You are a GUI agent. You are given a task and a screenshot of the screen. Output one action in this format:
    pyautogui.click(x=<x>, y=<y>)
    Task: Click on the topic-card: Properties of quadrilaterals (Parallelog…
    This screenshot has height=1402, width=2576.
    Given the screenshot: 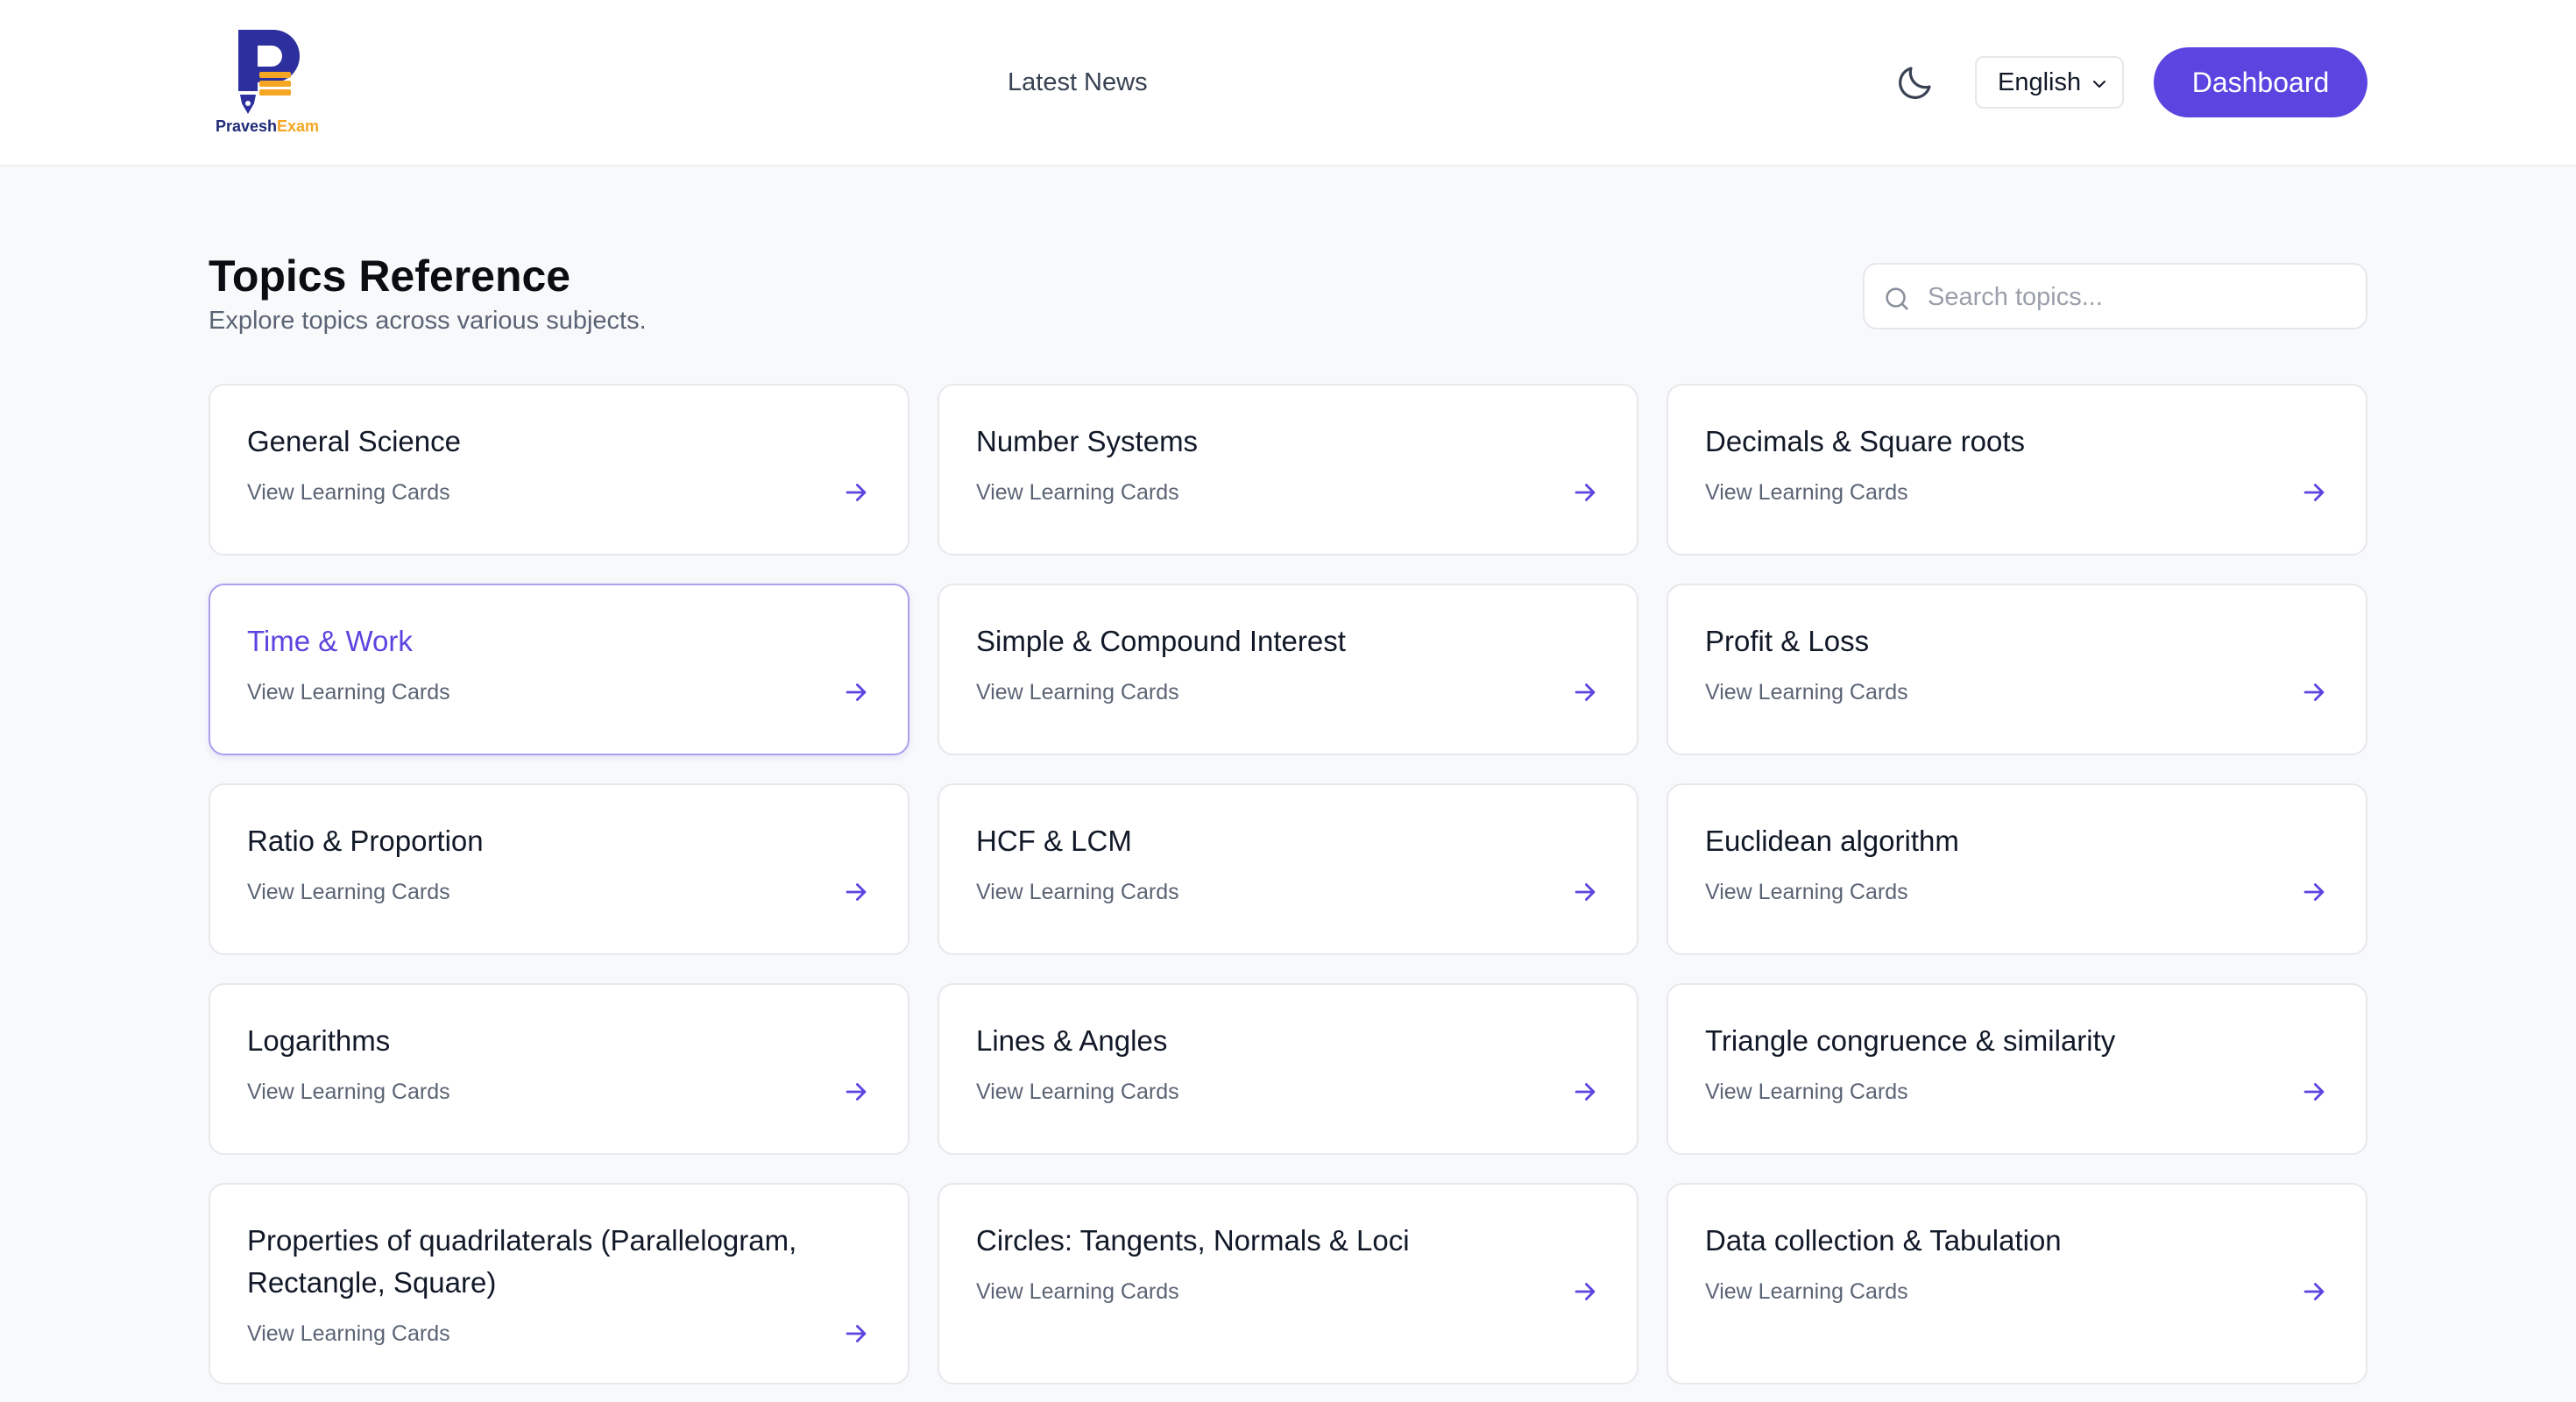 What is the action you would take?
    pyautogui.click(x=559, y=1284)
    